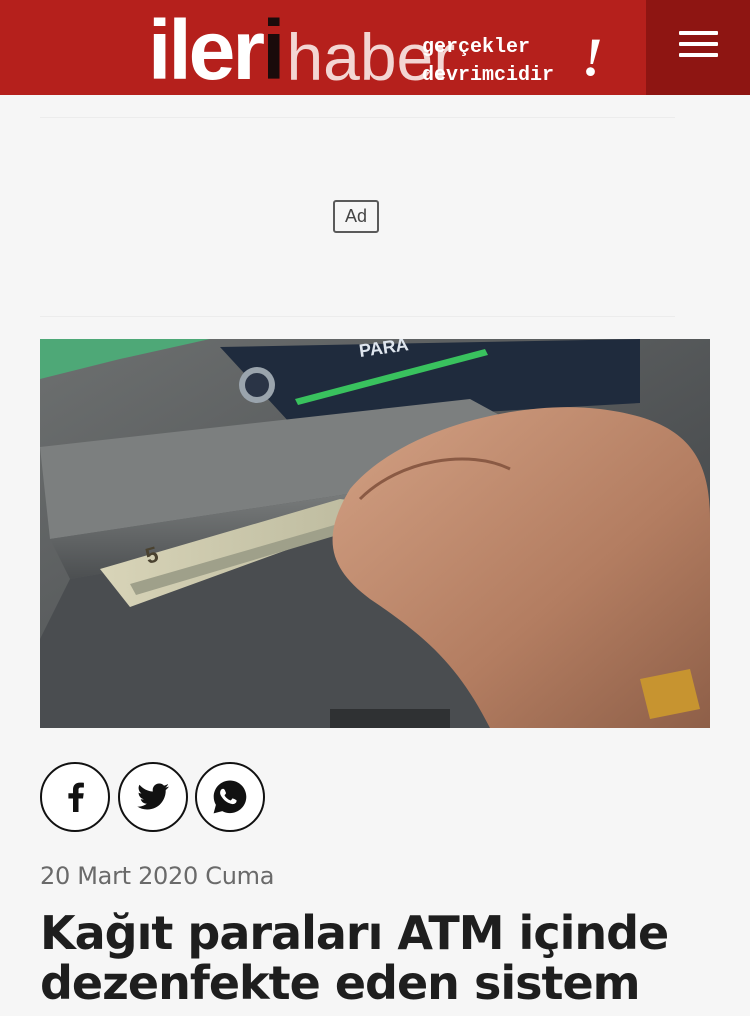 The height and width of the screenshot is (1016, 750). I want to click on site-logo: iler i haber, so click(301, 46).